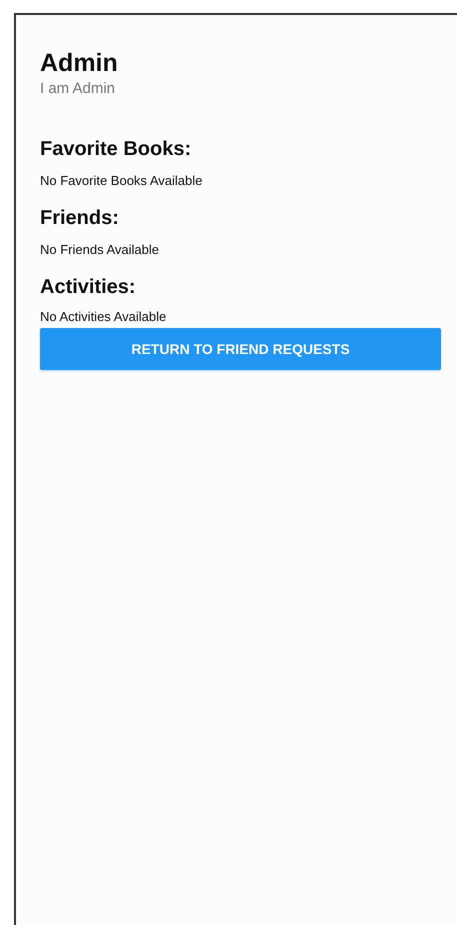 The height and width of the screenshot is (925, 457). Describe the element at coordinates (79, 63) in the screenshot. I see `profile-name: Admin` at that location.